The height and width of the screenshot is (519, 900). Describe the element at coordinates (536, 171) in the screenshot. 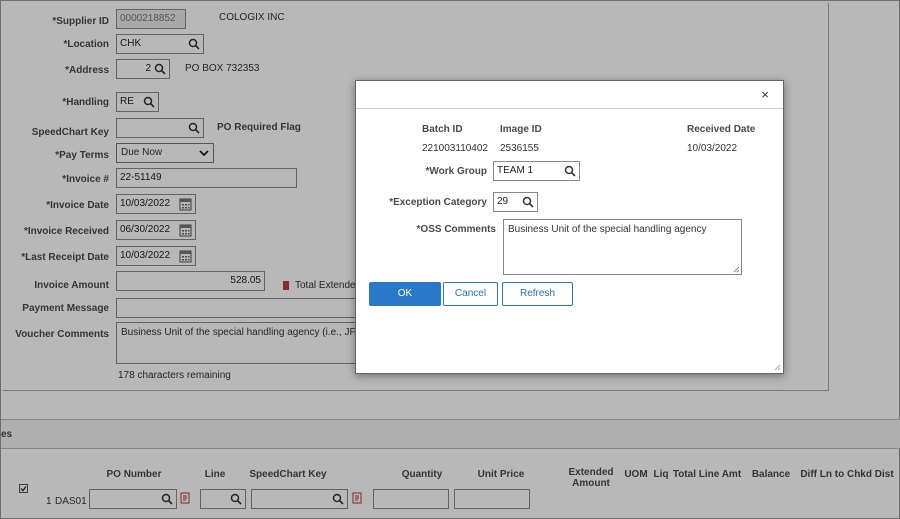

I see `work-group-input: TEAM 1` at that location.